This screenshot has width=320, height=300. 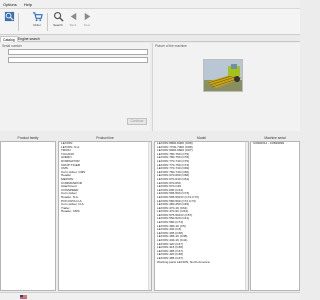 What do you see at coordinates (246, 216) in the screenshot?
I see `model-scrollbar` at bounding box center [246, 216].